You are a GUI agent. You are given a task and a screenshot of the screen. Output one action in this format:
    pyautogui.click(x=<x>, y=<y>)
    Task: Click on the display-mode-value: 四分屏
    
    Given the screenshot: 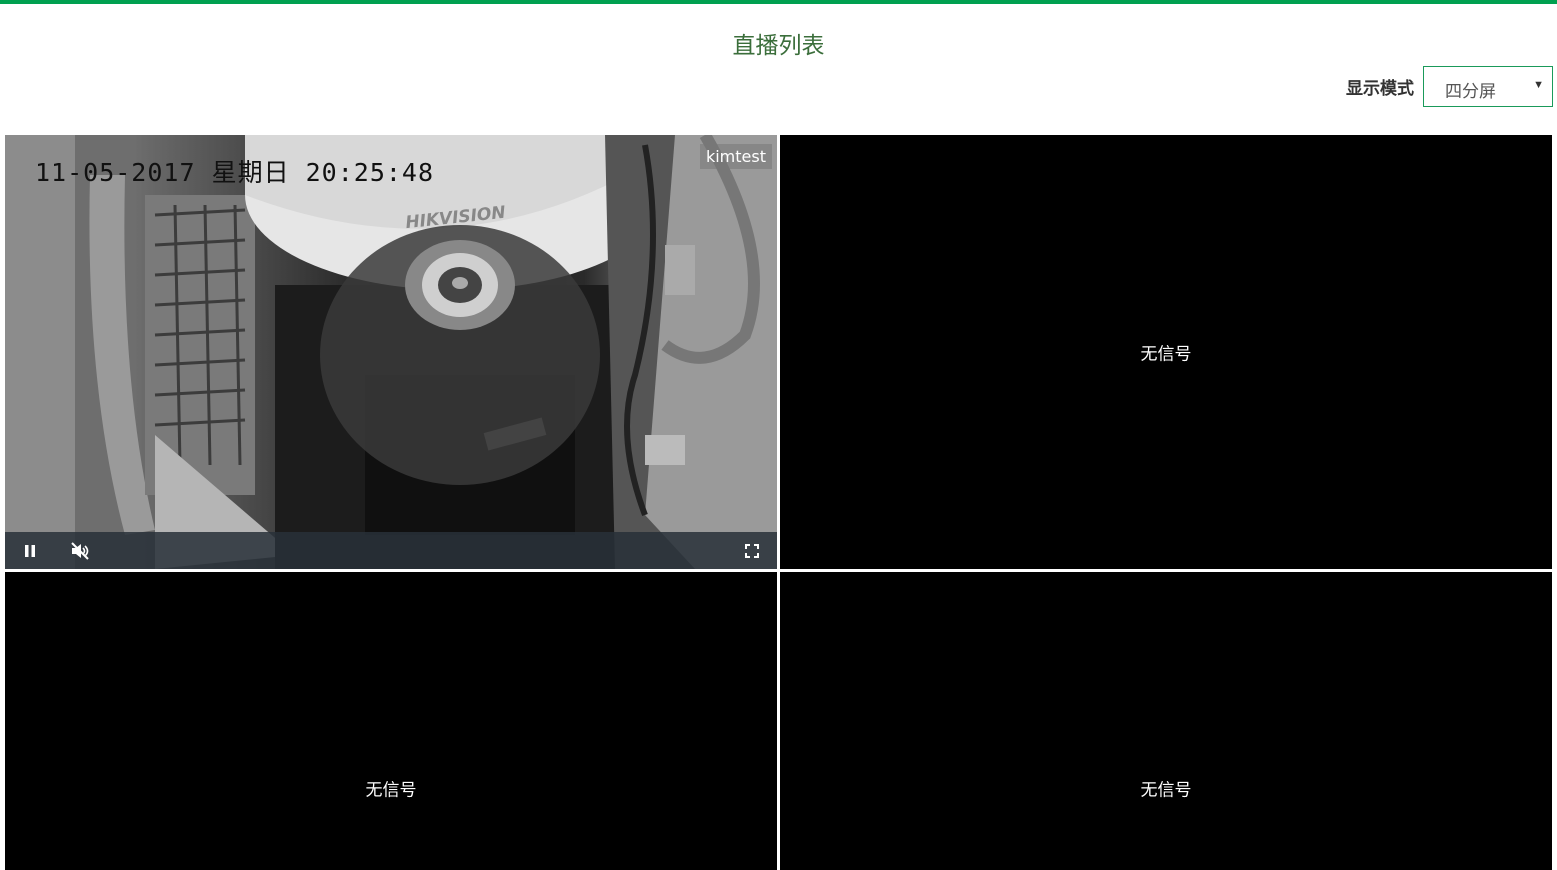 What is the action you would take?
    pyautogui.click(x=1470, y=92)
    